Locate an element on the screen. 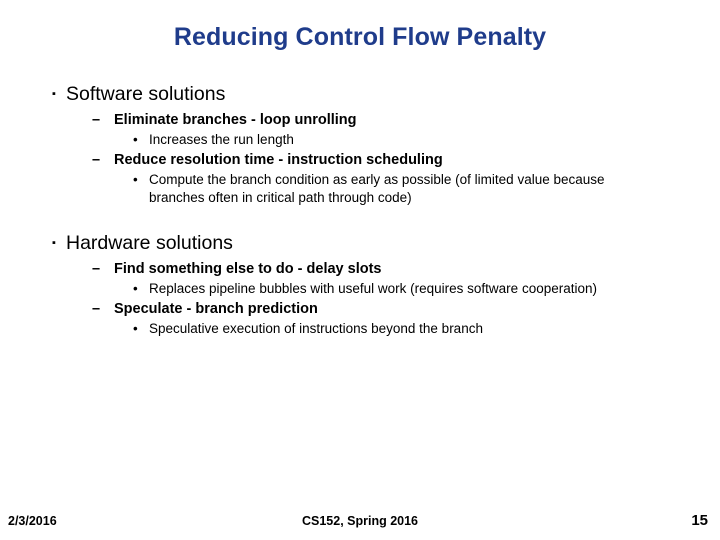 This screenshot has height=540, width=720. bullet-level1-hardware-solutions: ▪ Hardware solutions is located at coordinates (360, 243).